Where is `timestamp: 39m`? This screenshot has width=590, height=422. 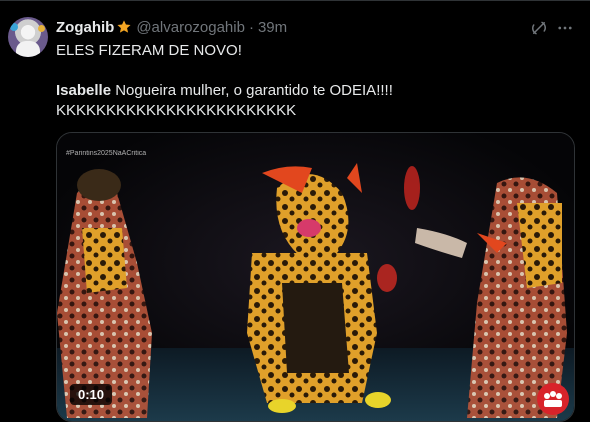 timestamp: 39m is located at coordinates (272, 27).